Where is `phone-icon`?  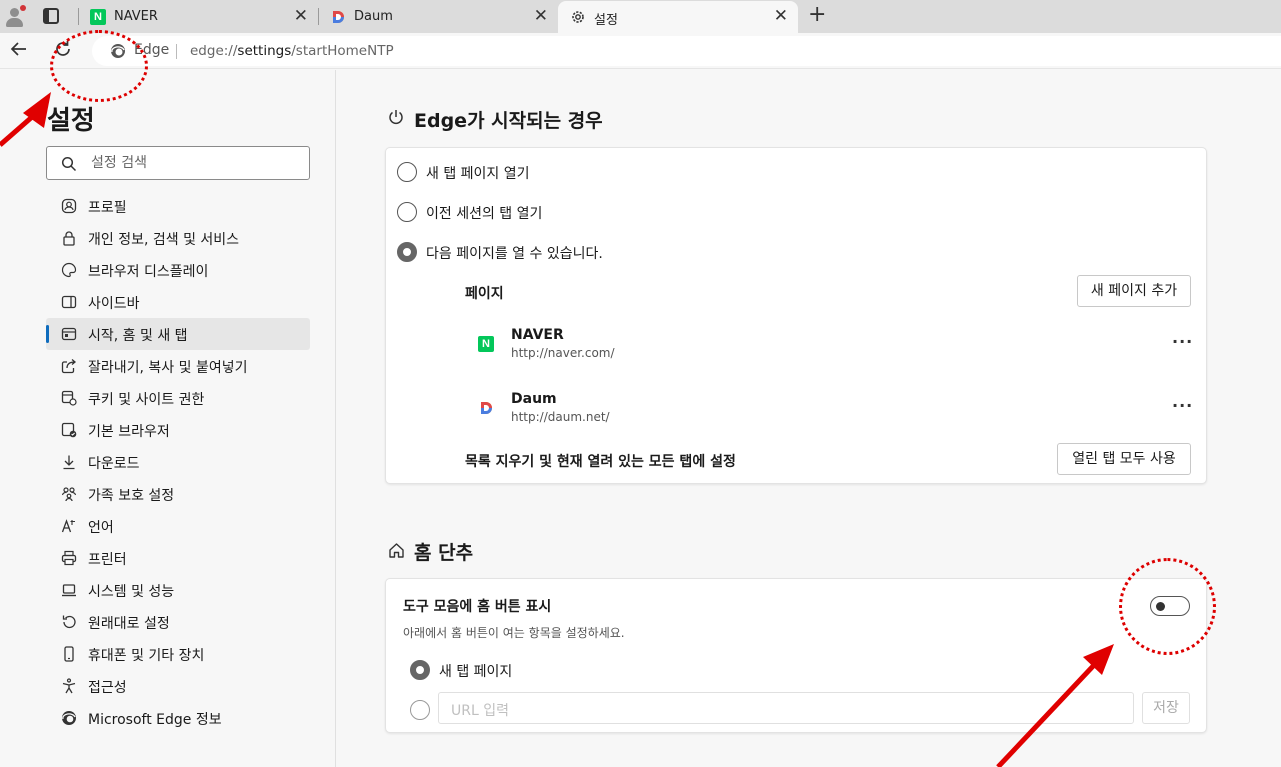 phone-icon is located at coordinates (69, 654).